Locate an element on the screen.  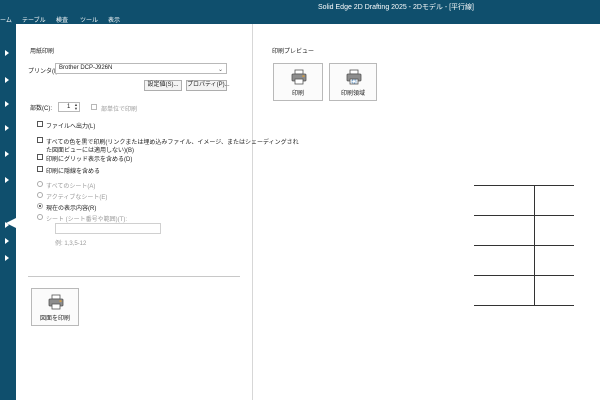
copies-value: 1 is located at coordinates (69, 107).